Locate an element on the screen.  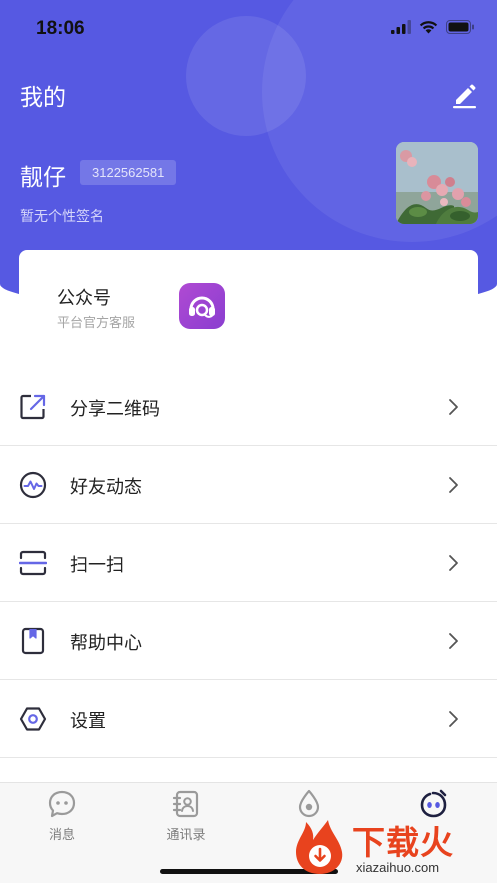
scan-icon is located at coordinates (33, 563).